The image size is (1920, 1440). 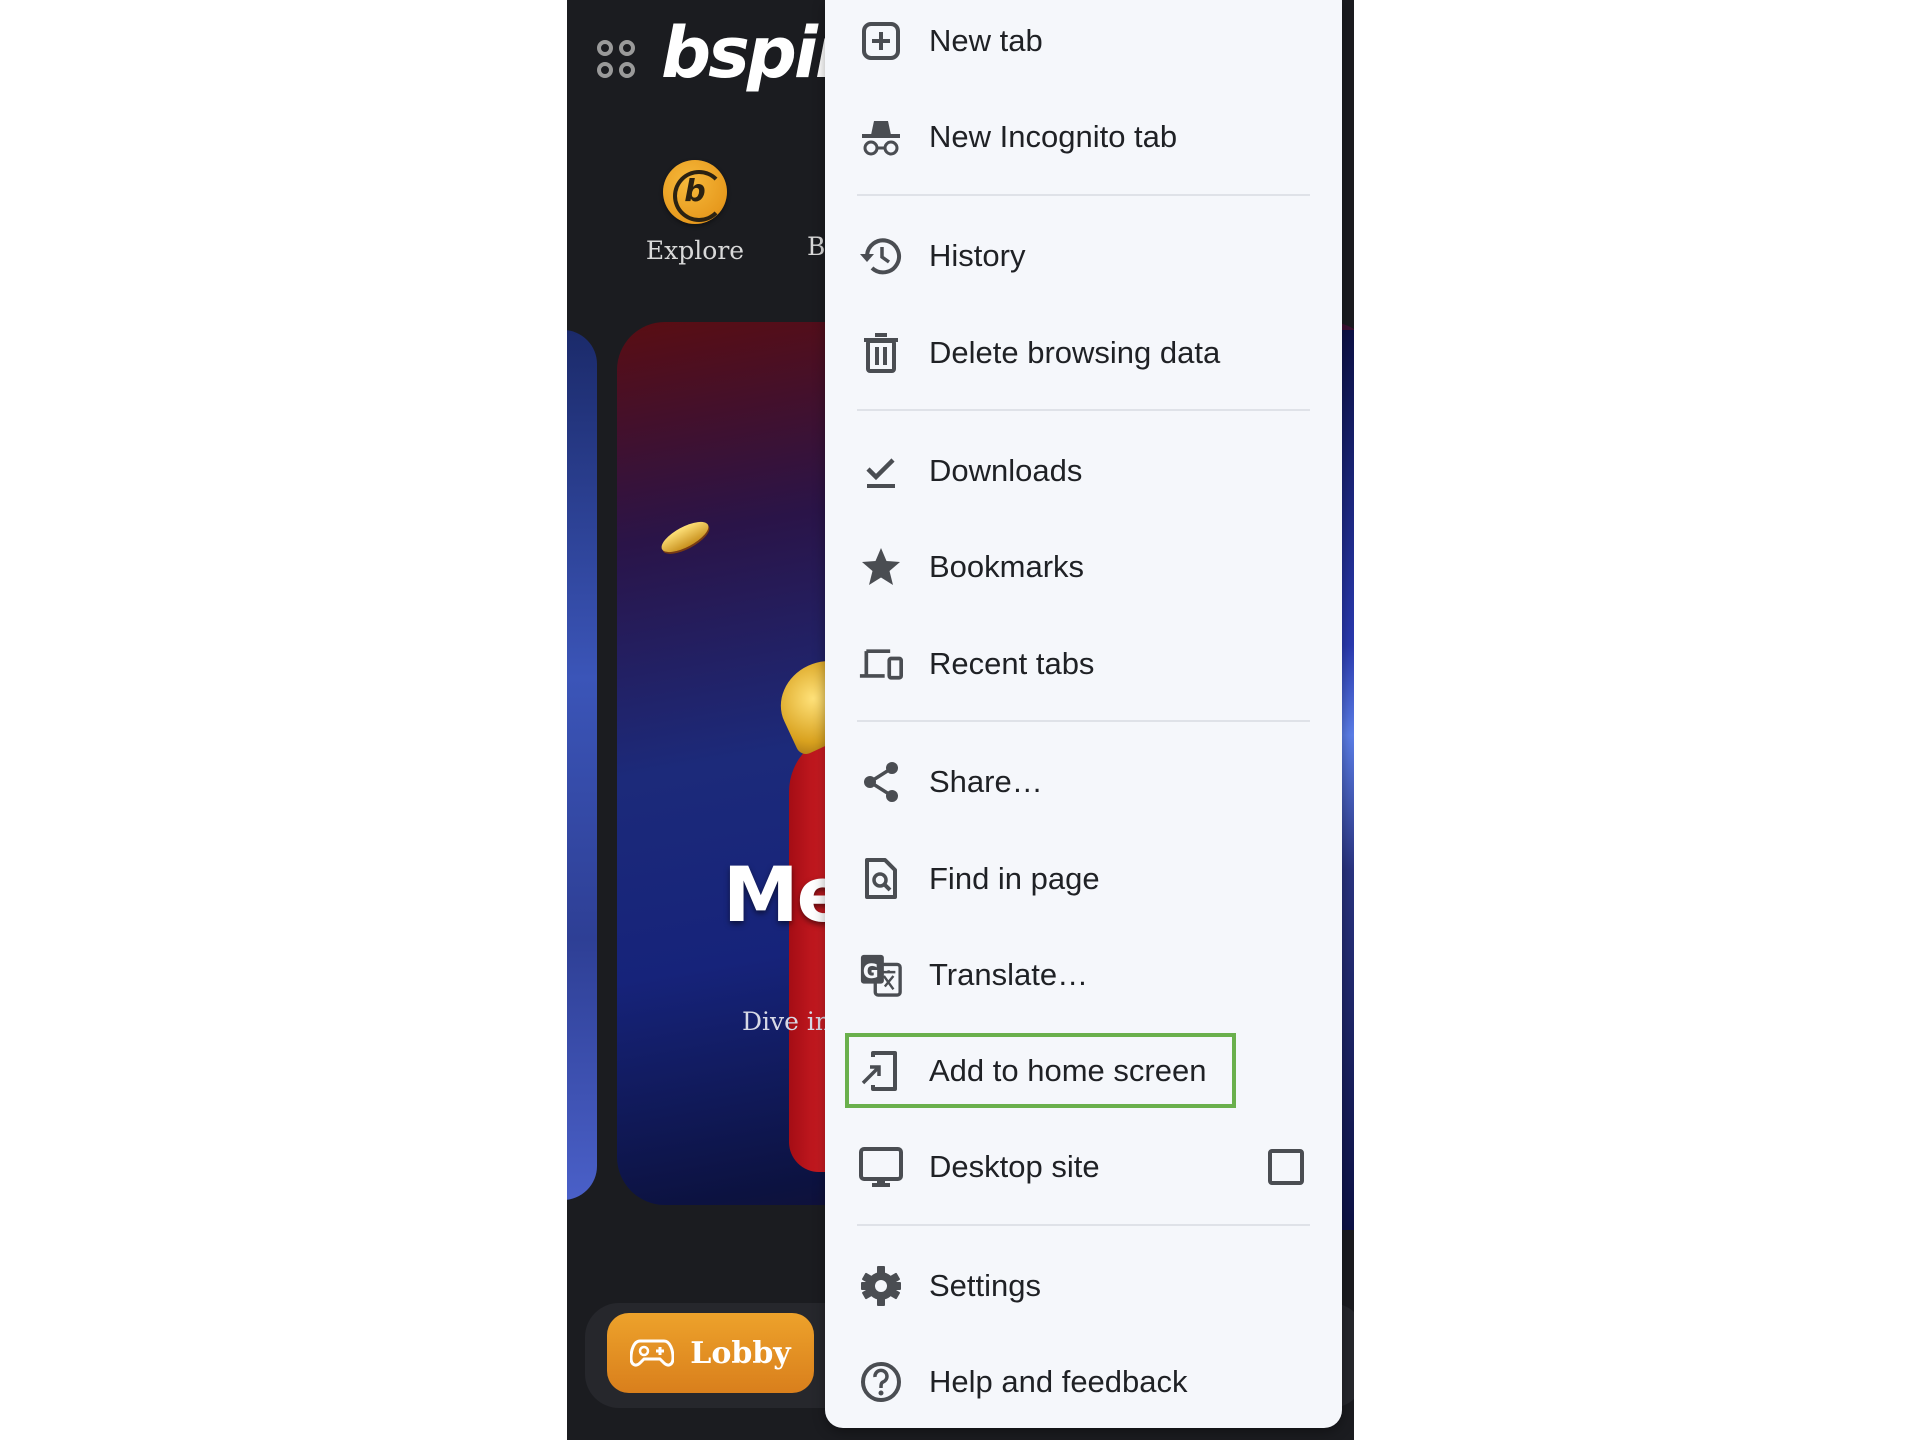 I want to click on trash-icon, so click(x=881, y=353).